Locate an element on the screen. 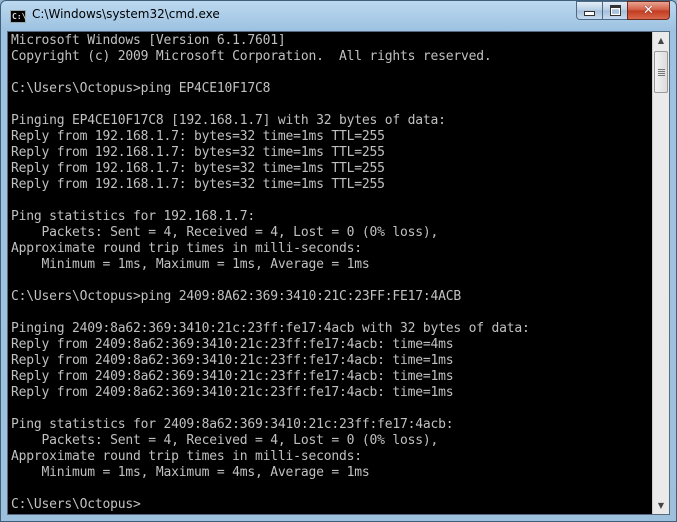 This screenshot has height=522, width=677. vertical-scrollbar: ▲ ▼ is located at coordinates (660, 273).